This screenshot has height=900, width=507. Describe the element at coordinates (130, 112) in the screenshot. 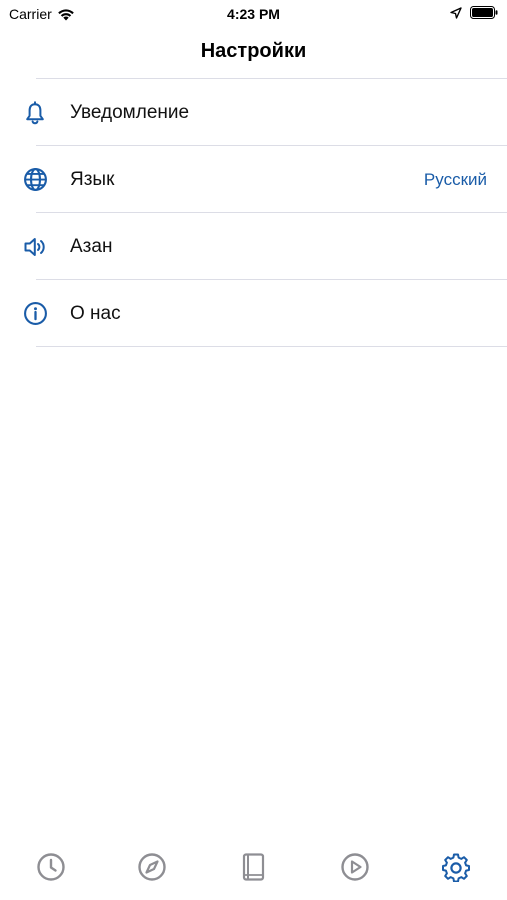

I see `settings-row-label: Уведомление` at that location.